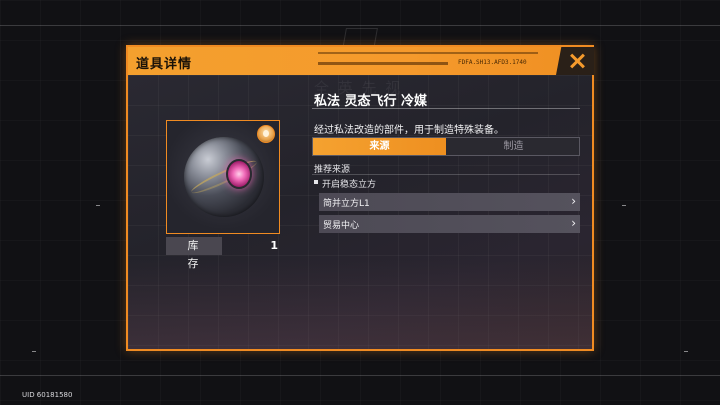 The width and height of the screenshot is (720, 405). What do you see at coordinates (341, 226) in the screenshot?
I see `source-button-label: 贸易中心` at bounding box center [341, 226].